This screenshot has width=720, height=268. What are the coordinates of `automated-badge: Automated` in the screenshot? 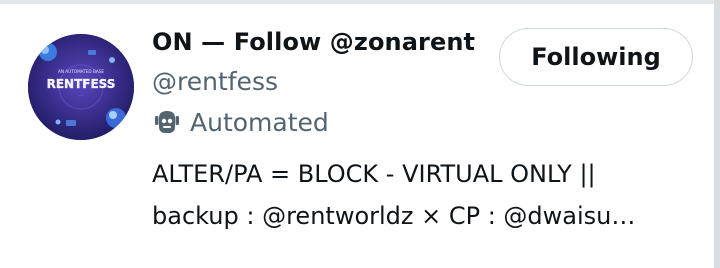 It's located at (240, 122).